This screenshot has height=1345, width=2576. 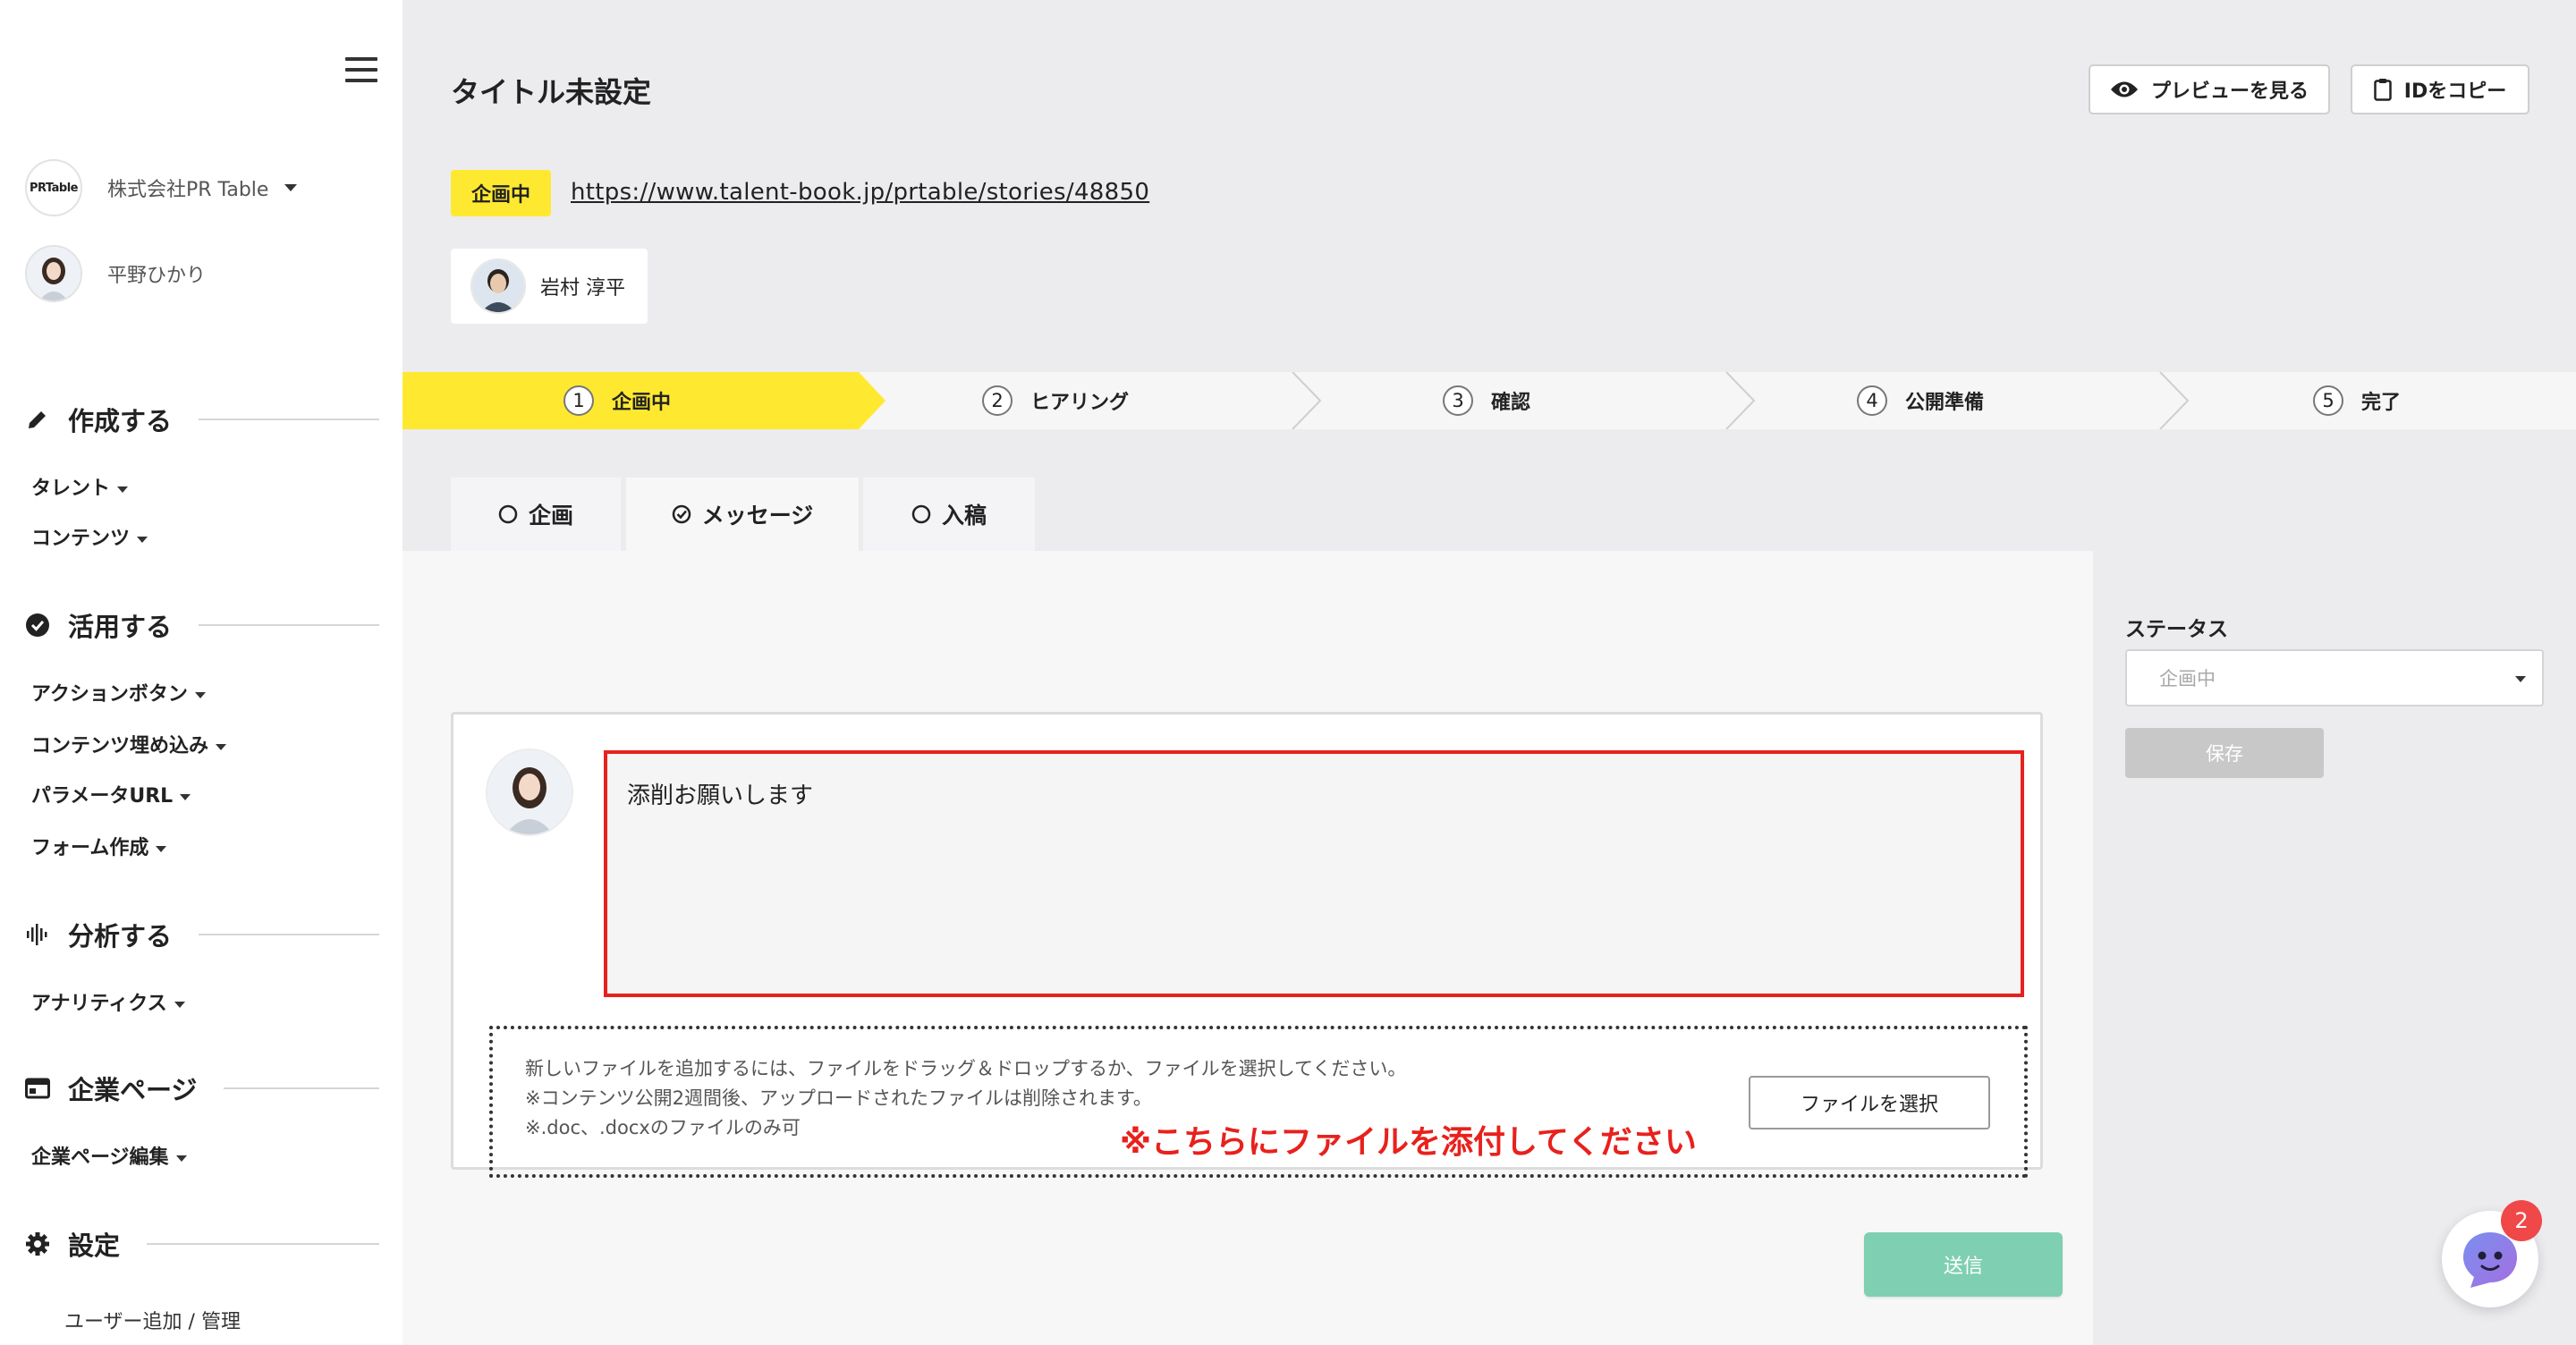 What do you see at coordinates (2334, 677) in the screenshot?
I see `status-select: 企画中` at bounding box center [2334, 677].